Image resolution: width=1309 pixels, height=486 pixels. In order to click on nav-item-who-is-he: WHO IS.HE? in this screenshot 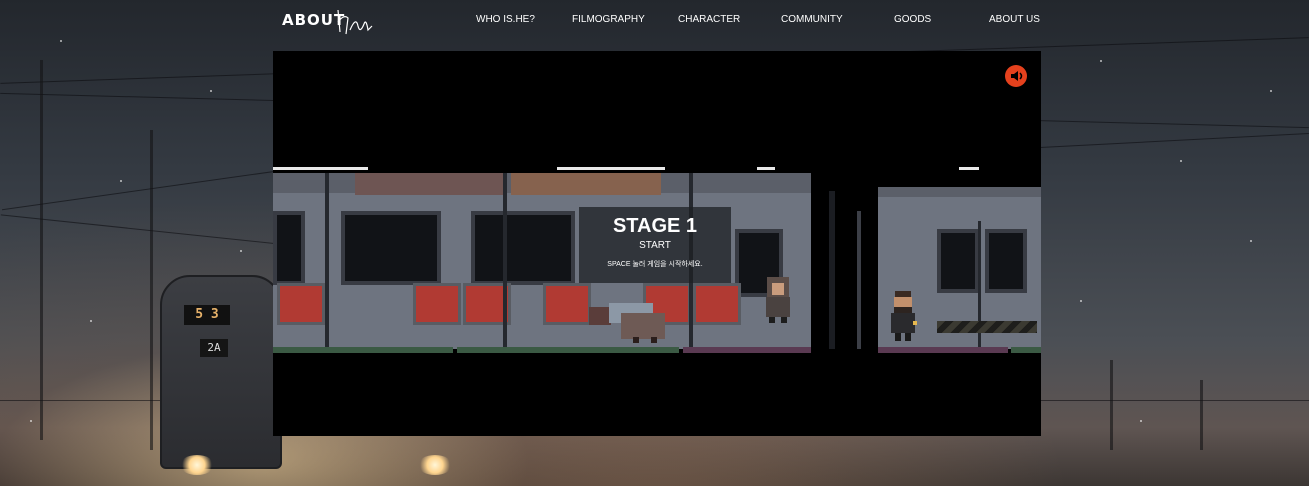, I will do `click(505, 19)`.